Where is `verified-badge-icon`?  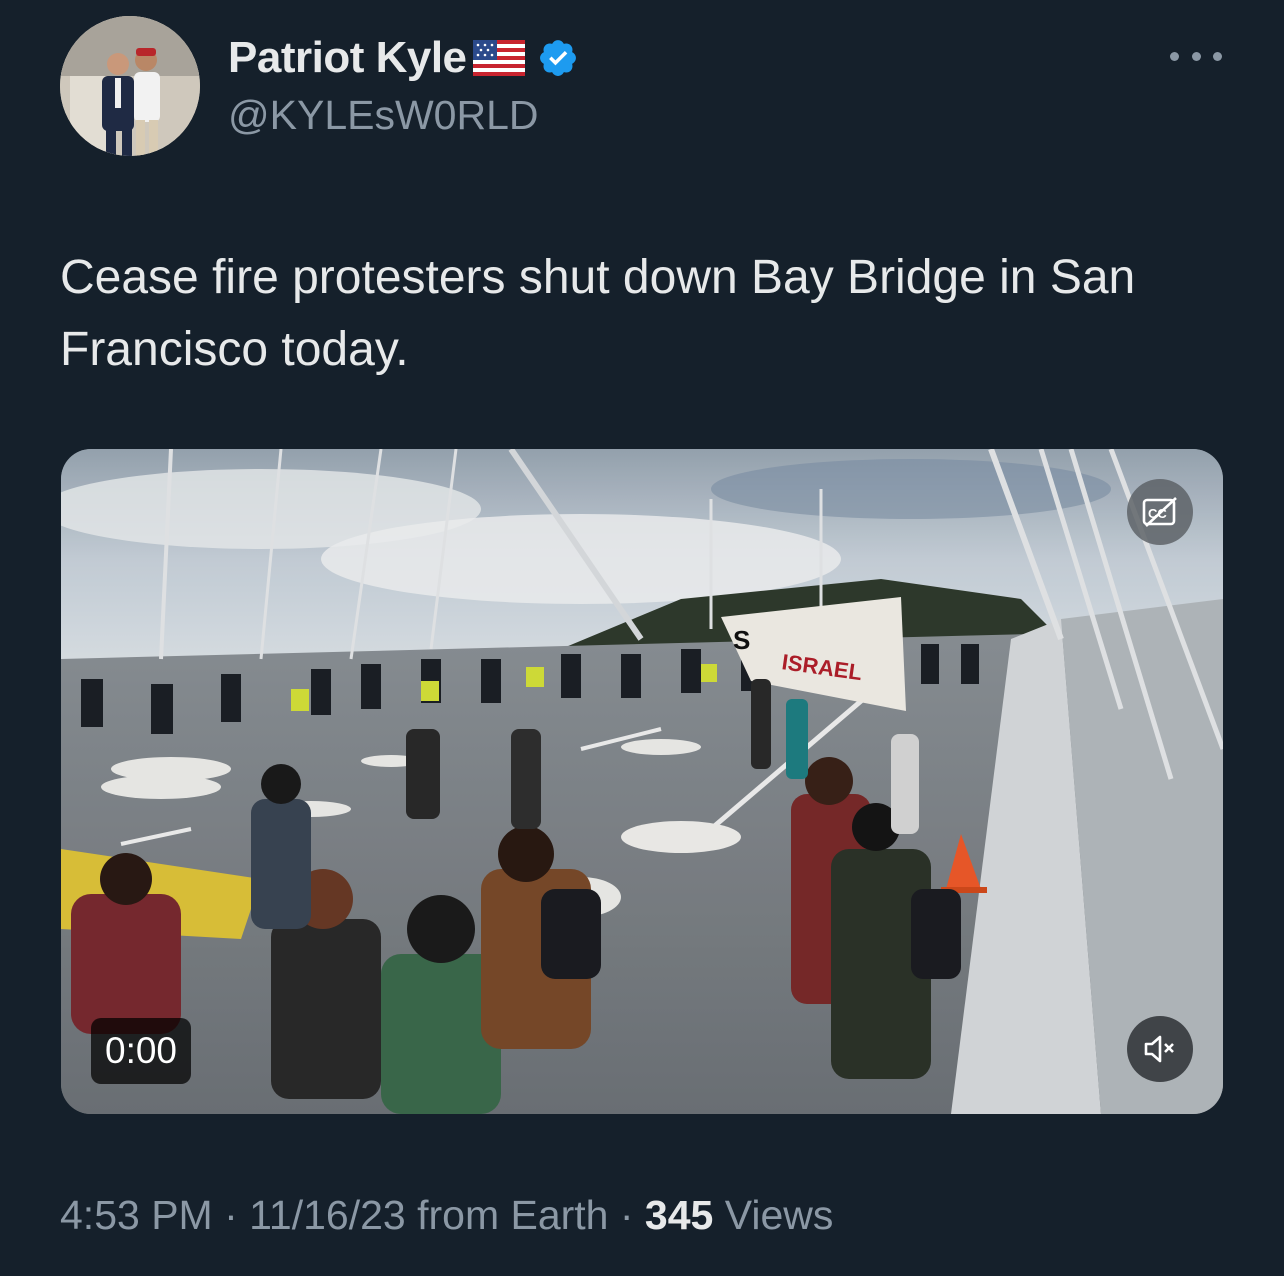 verified-badge-icon is located at coordinates (558, 58).